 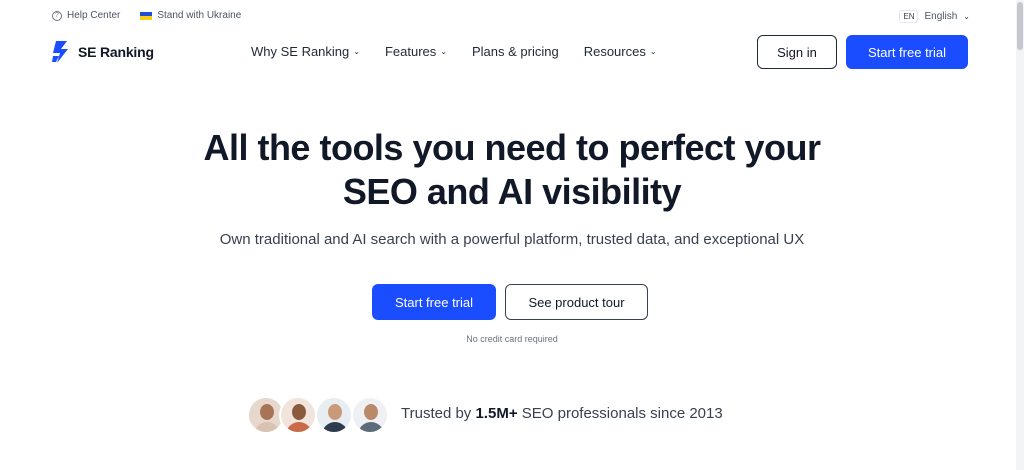 I want to click on logo: SE Ranking, so click(x=103, y=52).